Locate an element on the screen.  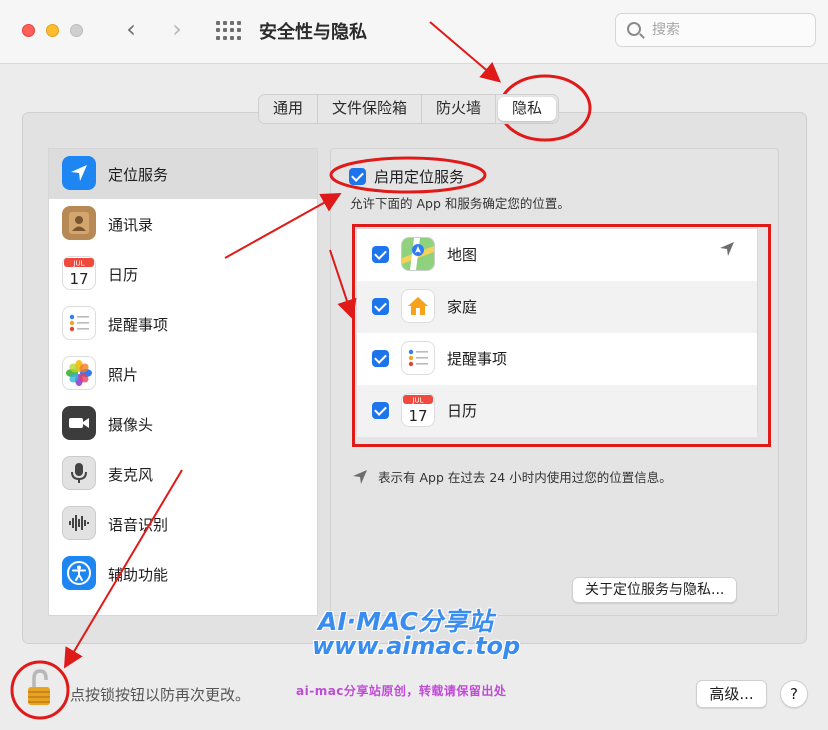
window-title: 安全性与隐私 is located at coordinates (313, 32).